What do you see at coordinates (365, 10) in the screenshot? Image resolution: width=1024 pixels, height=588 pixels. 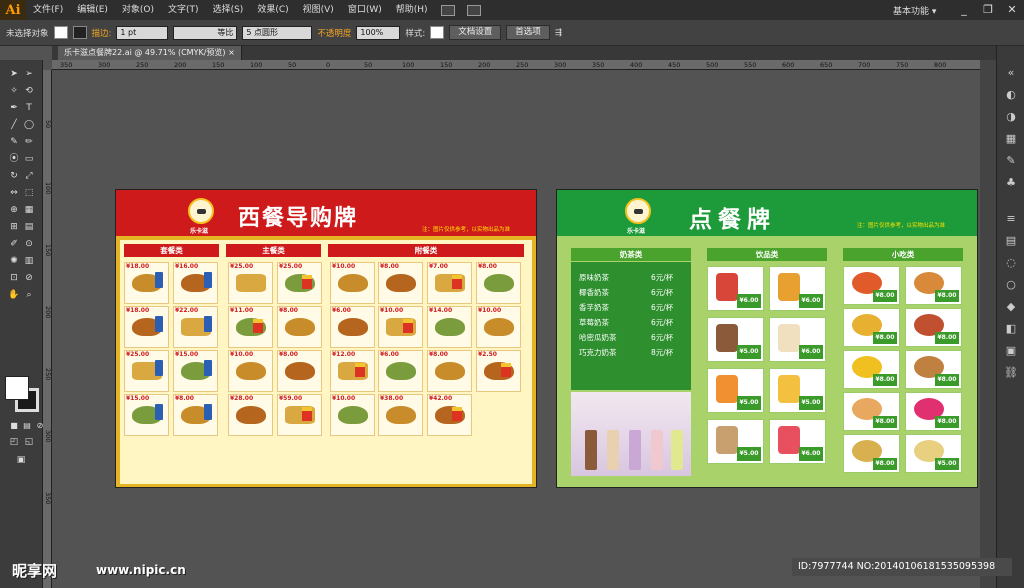 I see `menu-window: 窗口(W)` at bounding box center [365, 10].